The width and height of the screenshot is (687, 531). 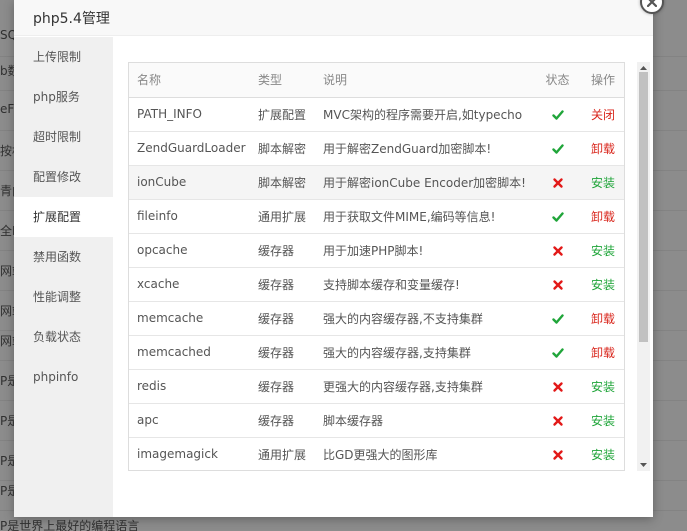 What do you see at coordinates (189, 386) in the screenshot?
I see `extension-name: redis` at bounding box center [189, 386].